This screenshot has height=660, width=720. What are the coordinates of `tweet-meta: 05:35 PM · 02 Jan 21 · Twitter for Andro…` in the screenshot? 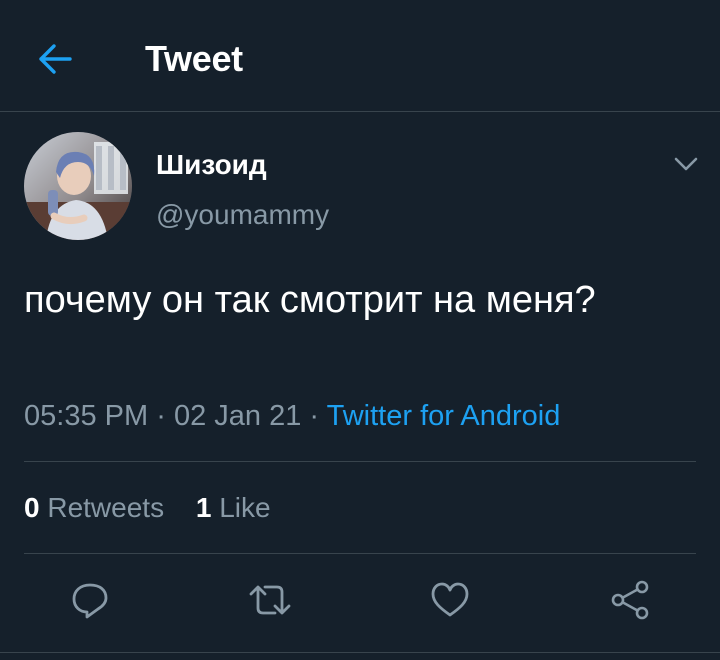 It's located at (292, 416).